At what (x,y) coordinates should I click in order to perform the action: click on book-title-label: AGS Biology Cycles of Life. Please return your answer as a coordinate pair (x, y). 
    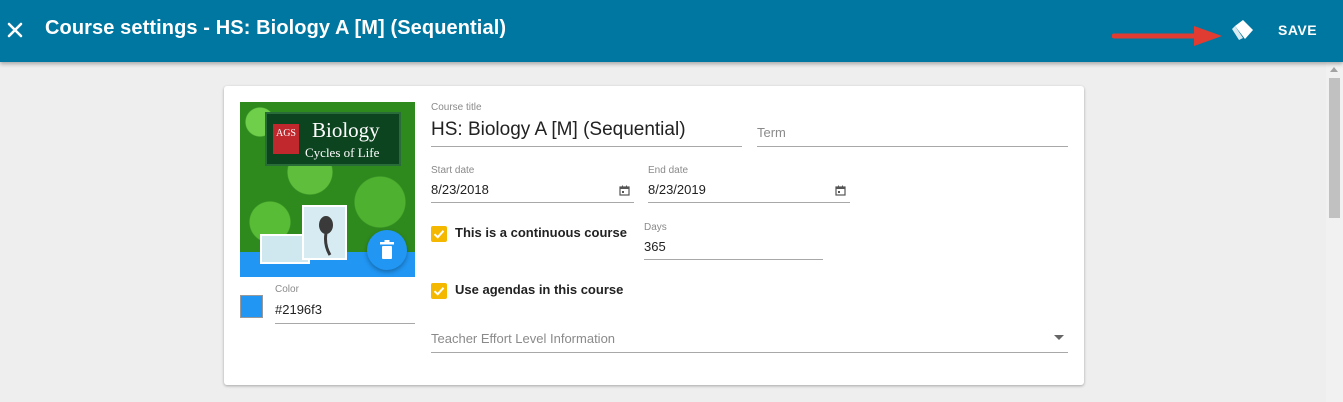
    Looking at the image, I should click on (333, 139).